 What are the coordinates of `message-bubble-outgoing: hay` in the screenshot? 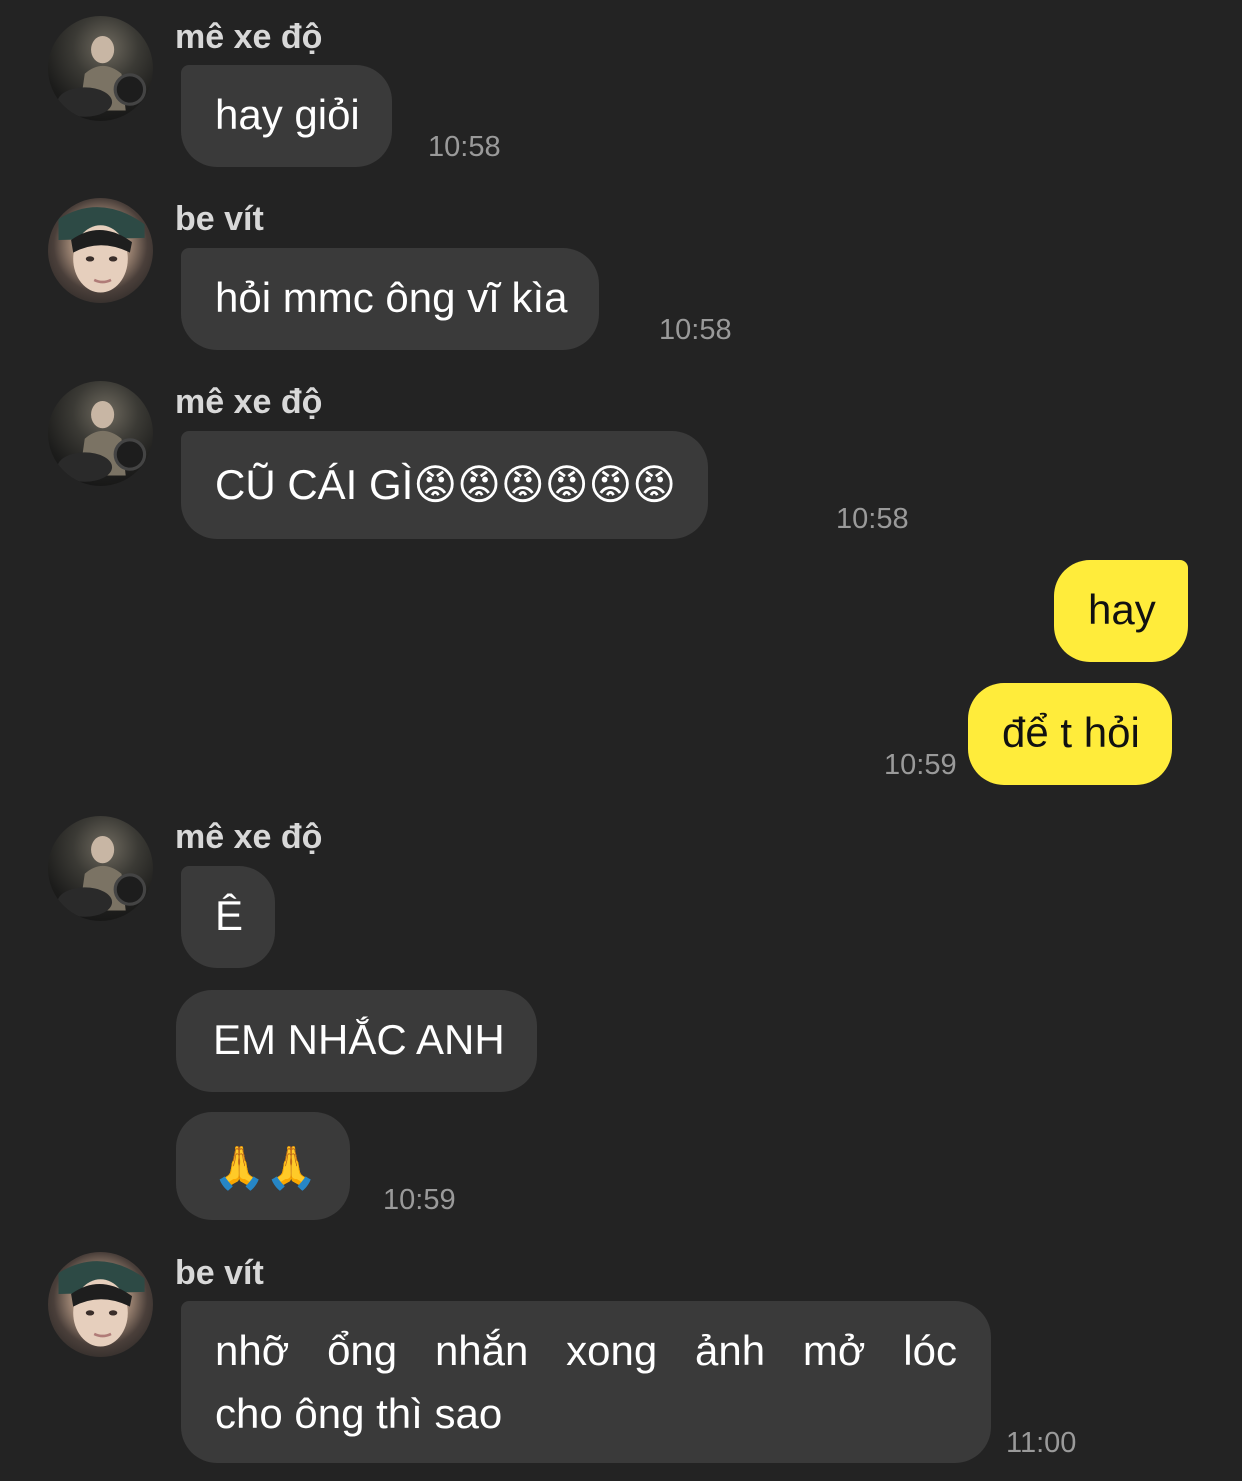 It's located at (1121, 611).